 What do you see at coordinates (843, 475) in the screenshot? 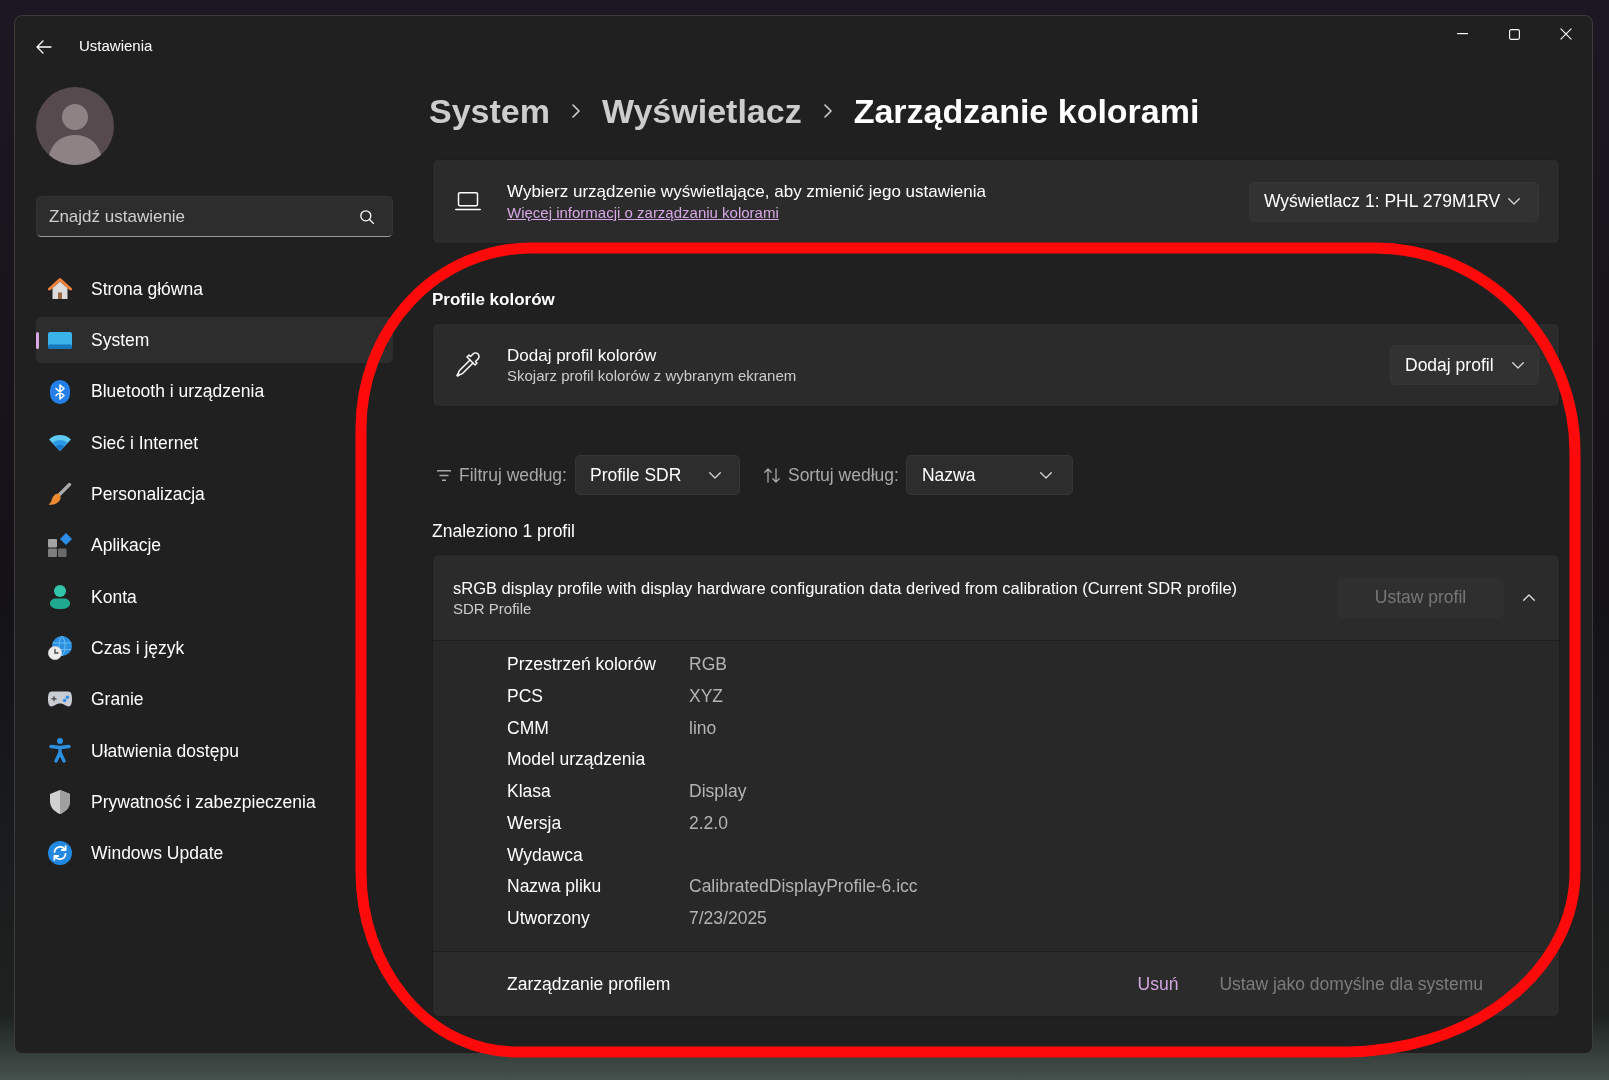
I see `sort-label: Sortuj według:` at bounding box center [843, 475].